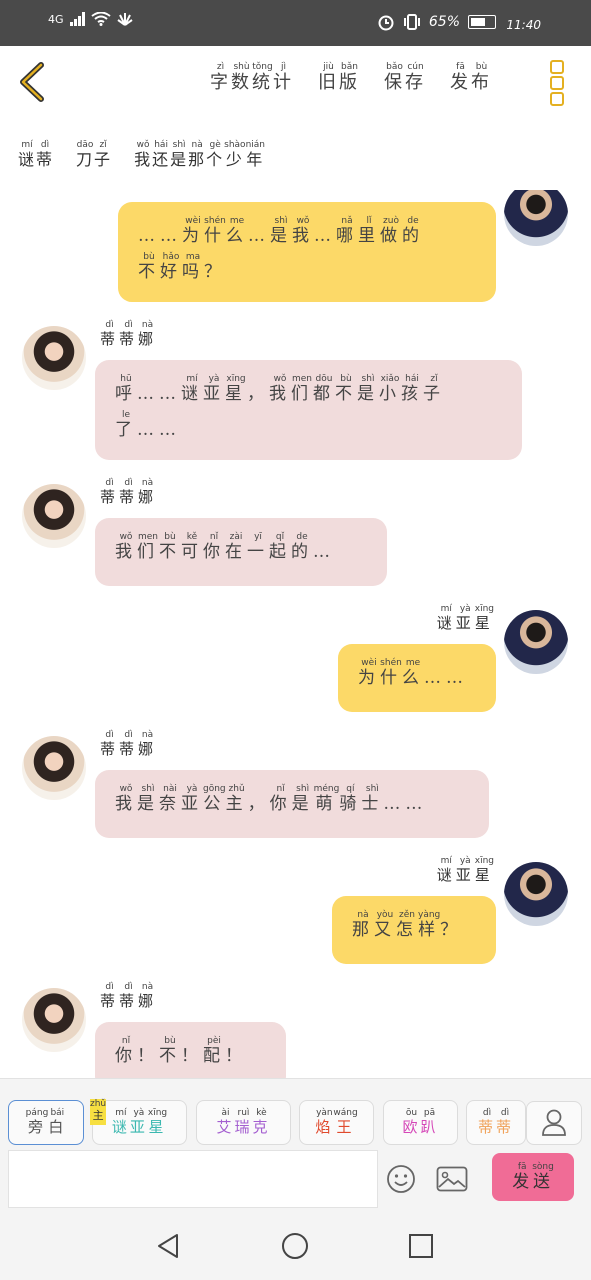 The height and width of the screenshot is (1280, 591). Describe the element at coordinates (339, 78) in the screenshot. I see `toolbar-item-1: 旧jiù版bǎn` at that location.